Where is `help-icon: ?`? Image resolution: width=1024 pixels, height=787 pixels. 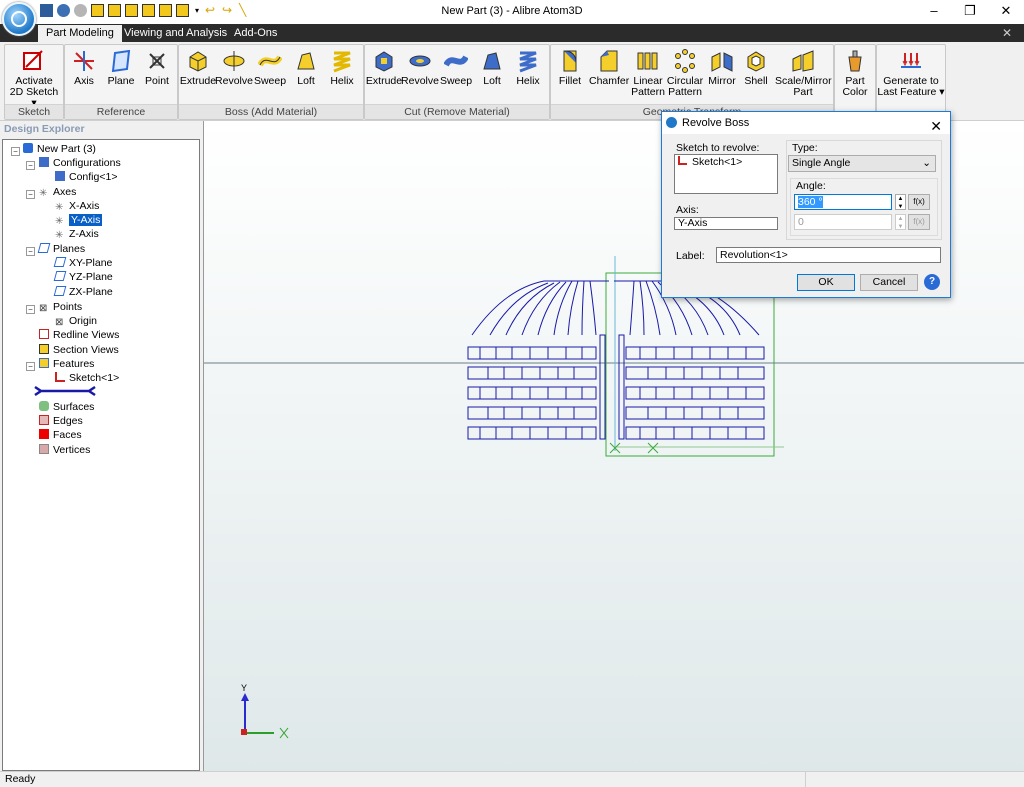
help-icon: ? is located at coordinates (932, 282).